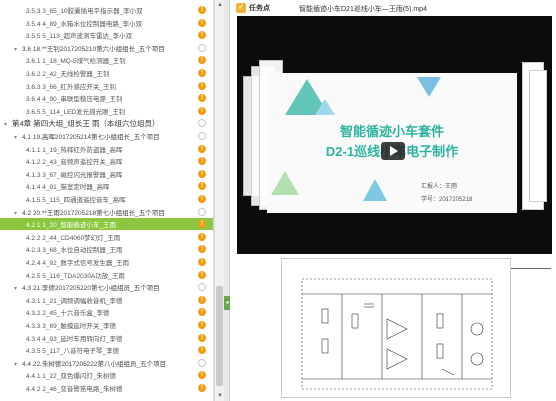 The height and width of the screenshot is (401, 556). Describe the element at coordinates (106, 363) in the screenshot. I see `section-item: ▾ 4.4 22.朱树德2017205222第八小组组员_五个项目` at that location.